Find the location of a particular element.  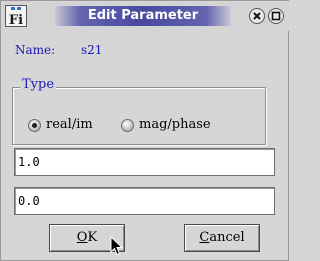

radio-selected-dot is located at coordinates (34, 125).